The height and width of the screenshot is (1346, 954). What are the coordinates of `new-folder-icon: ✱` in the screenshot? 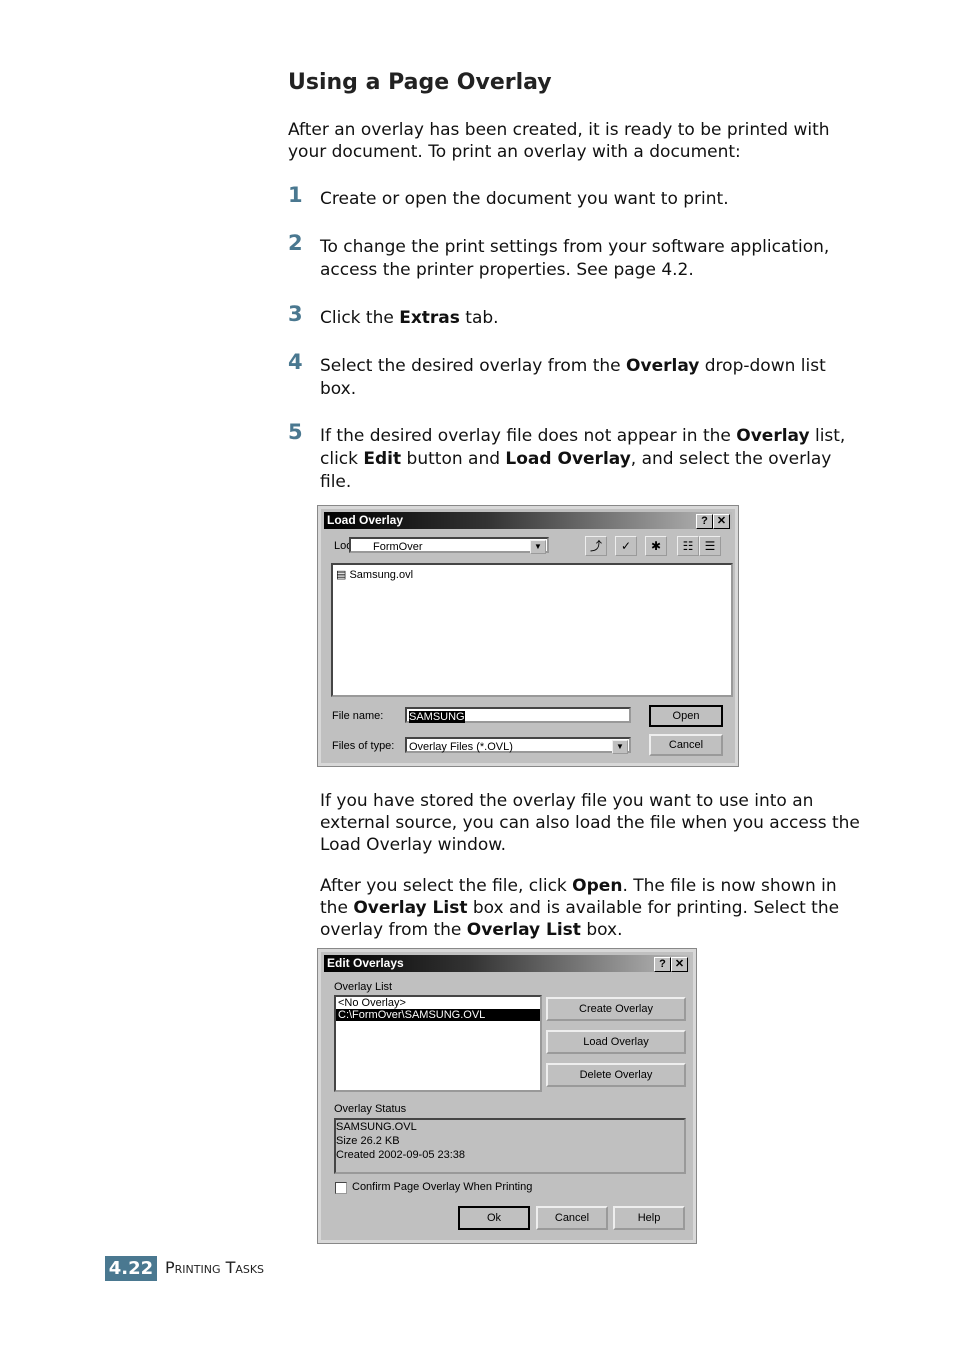 It's located at (656, 546).